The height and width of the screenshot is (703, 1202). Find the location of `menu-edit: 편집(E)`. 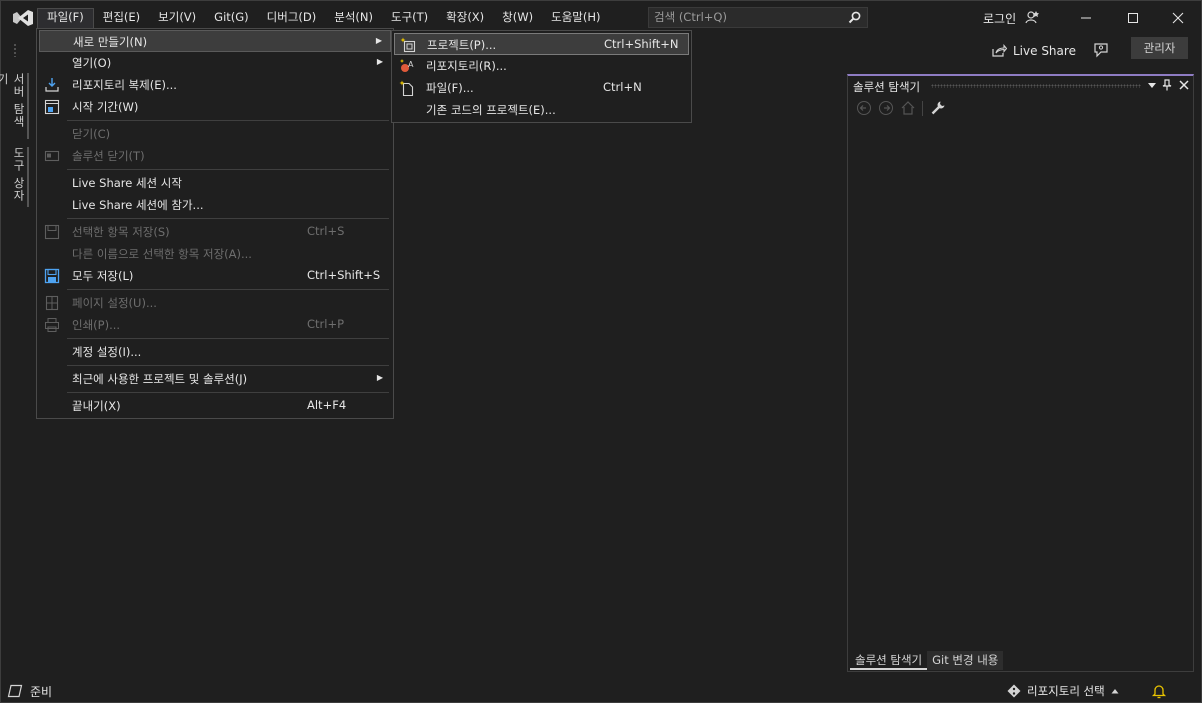

menu-edit: 편집(E) is located at coordinates (121, 18).